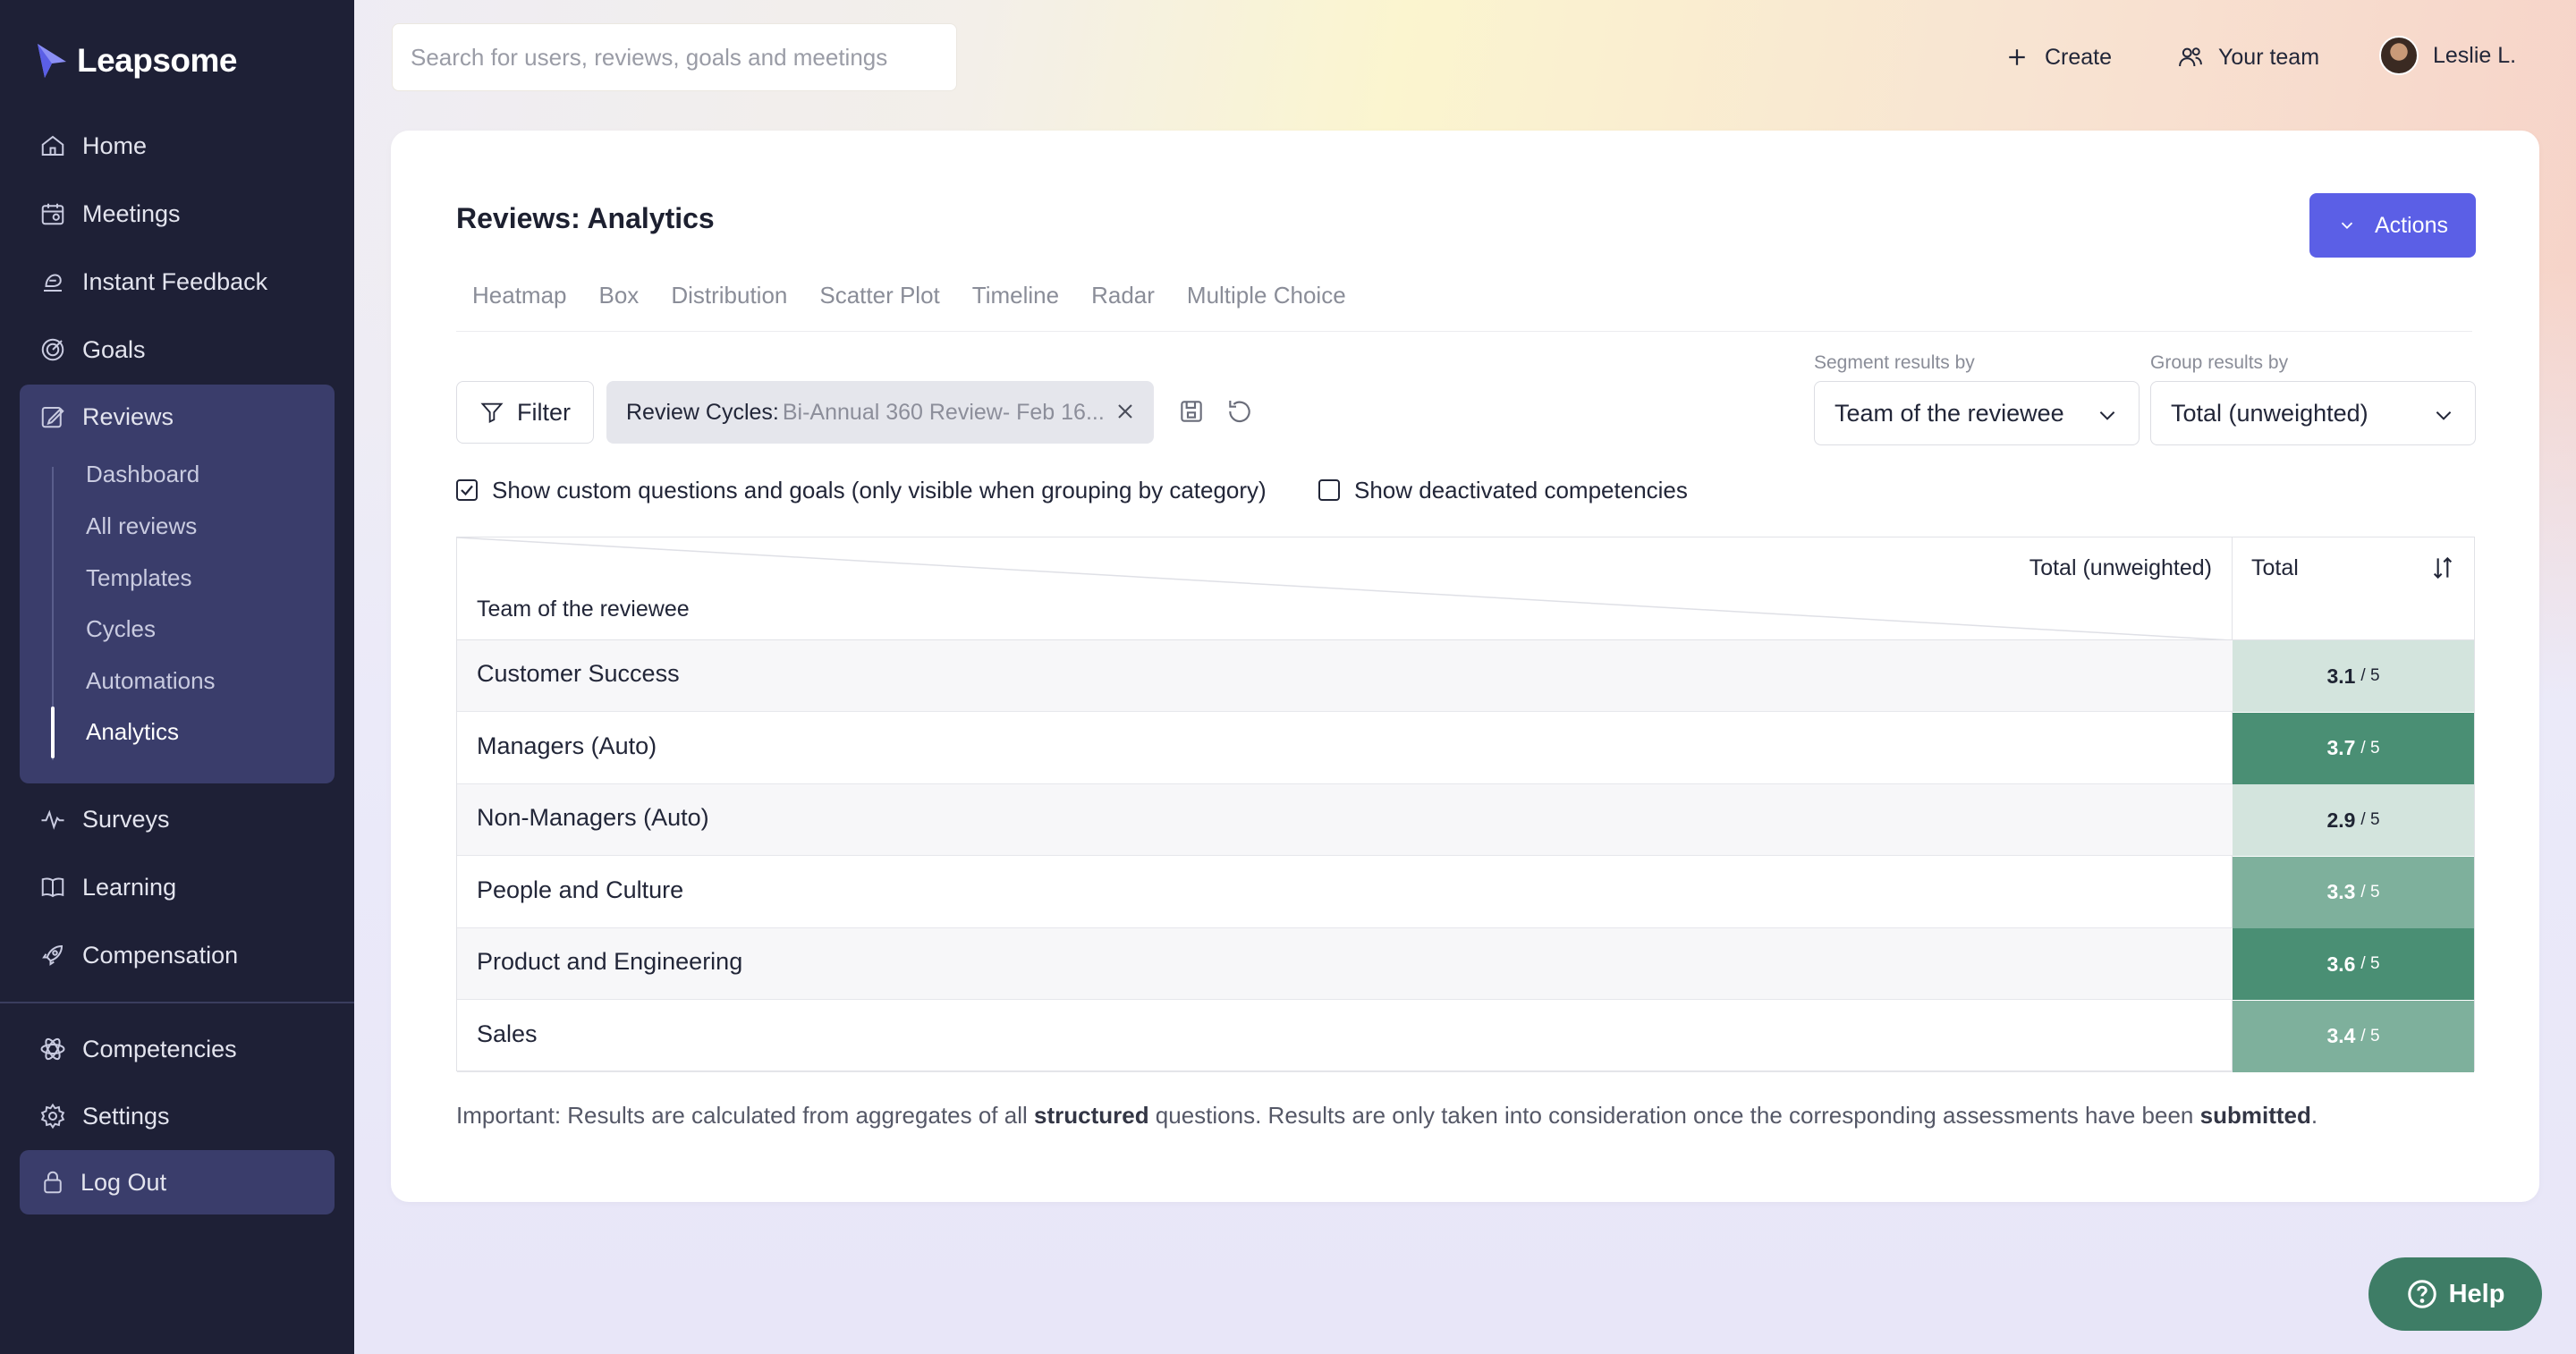 The height and width of the screenshot is (1354, 2576). I want to click on sidebar-subitem-all-reviews: All reviews, so click(141, 526).